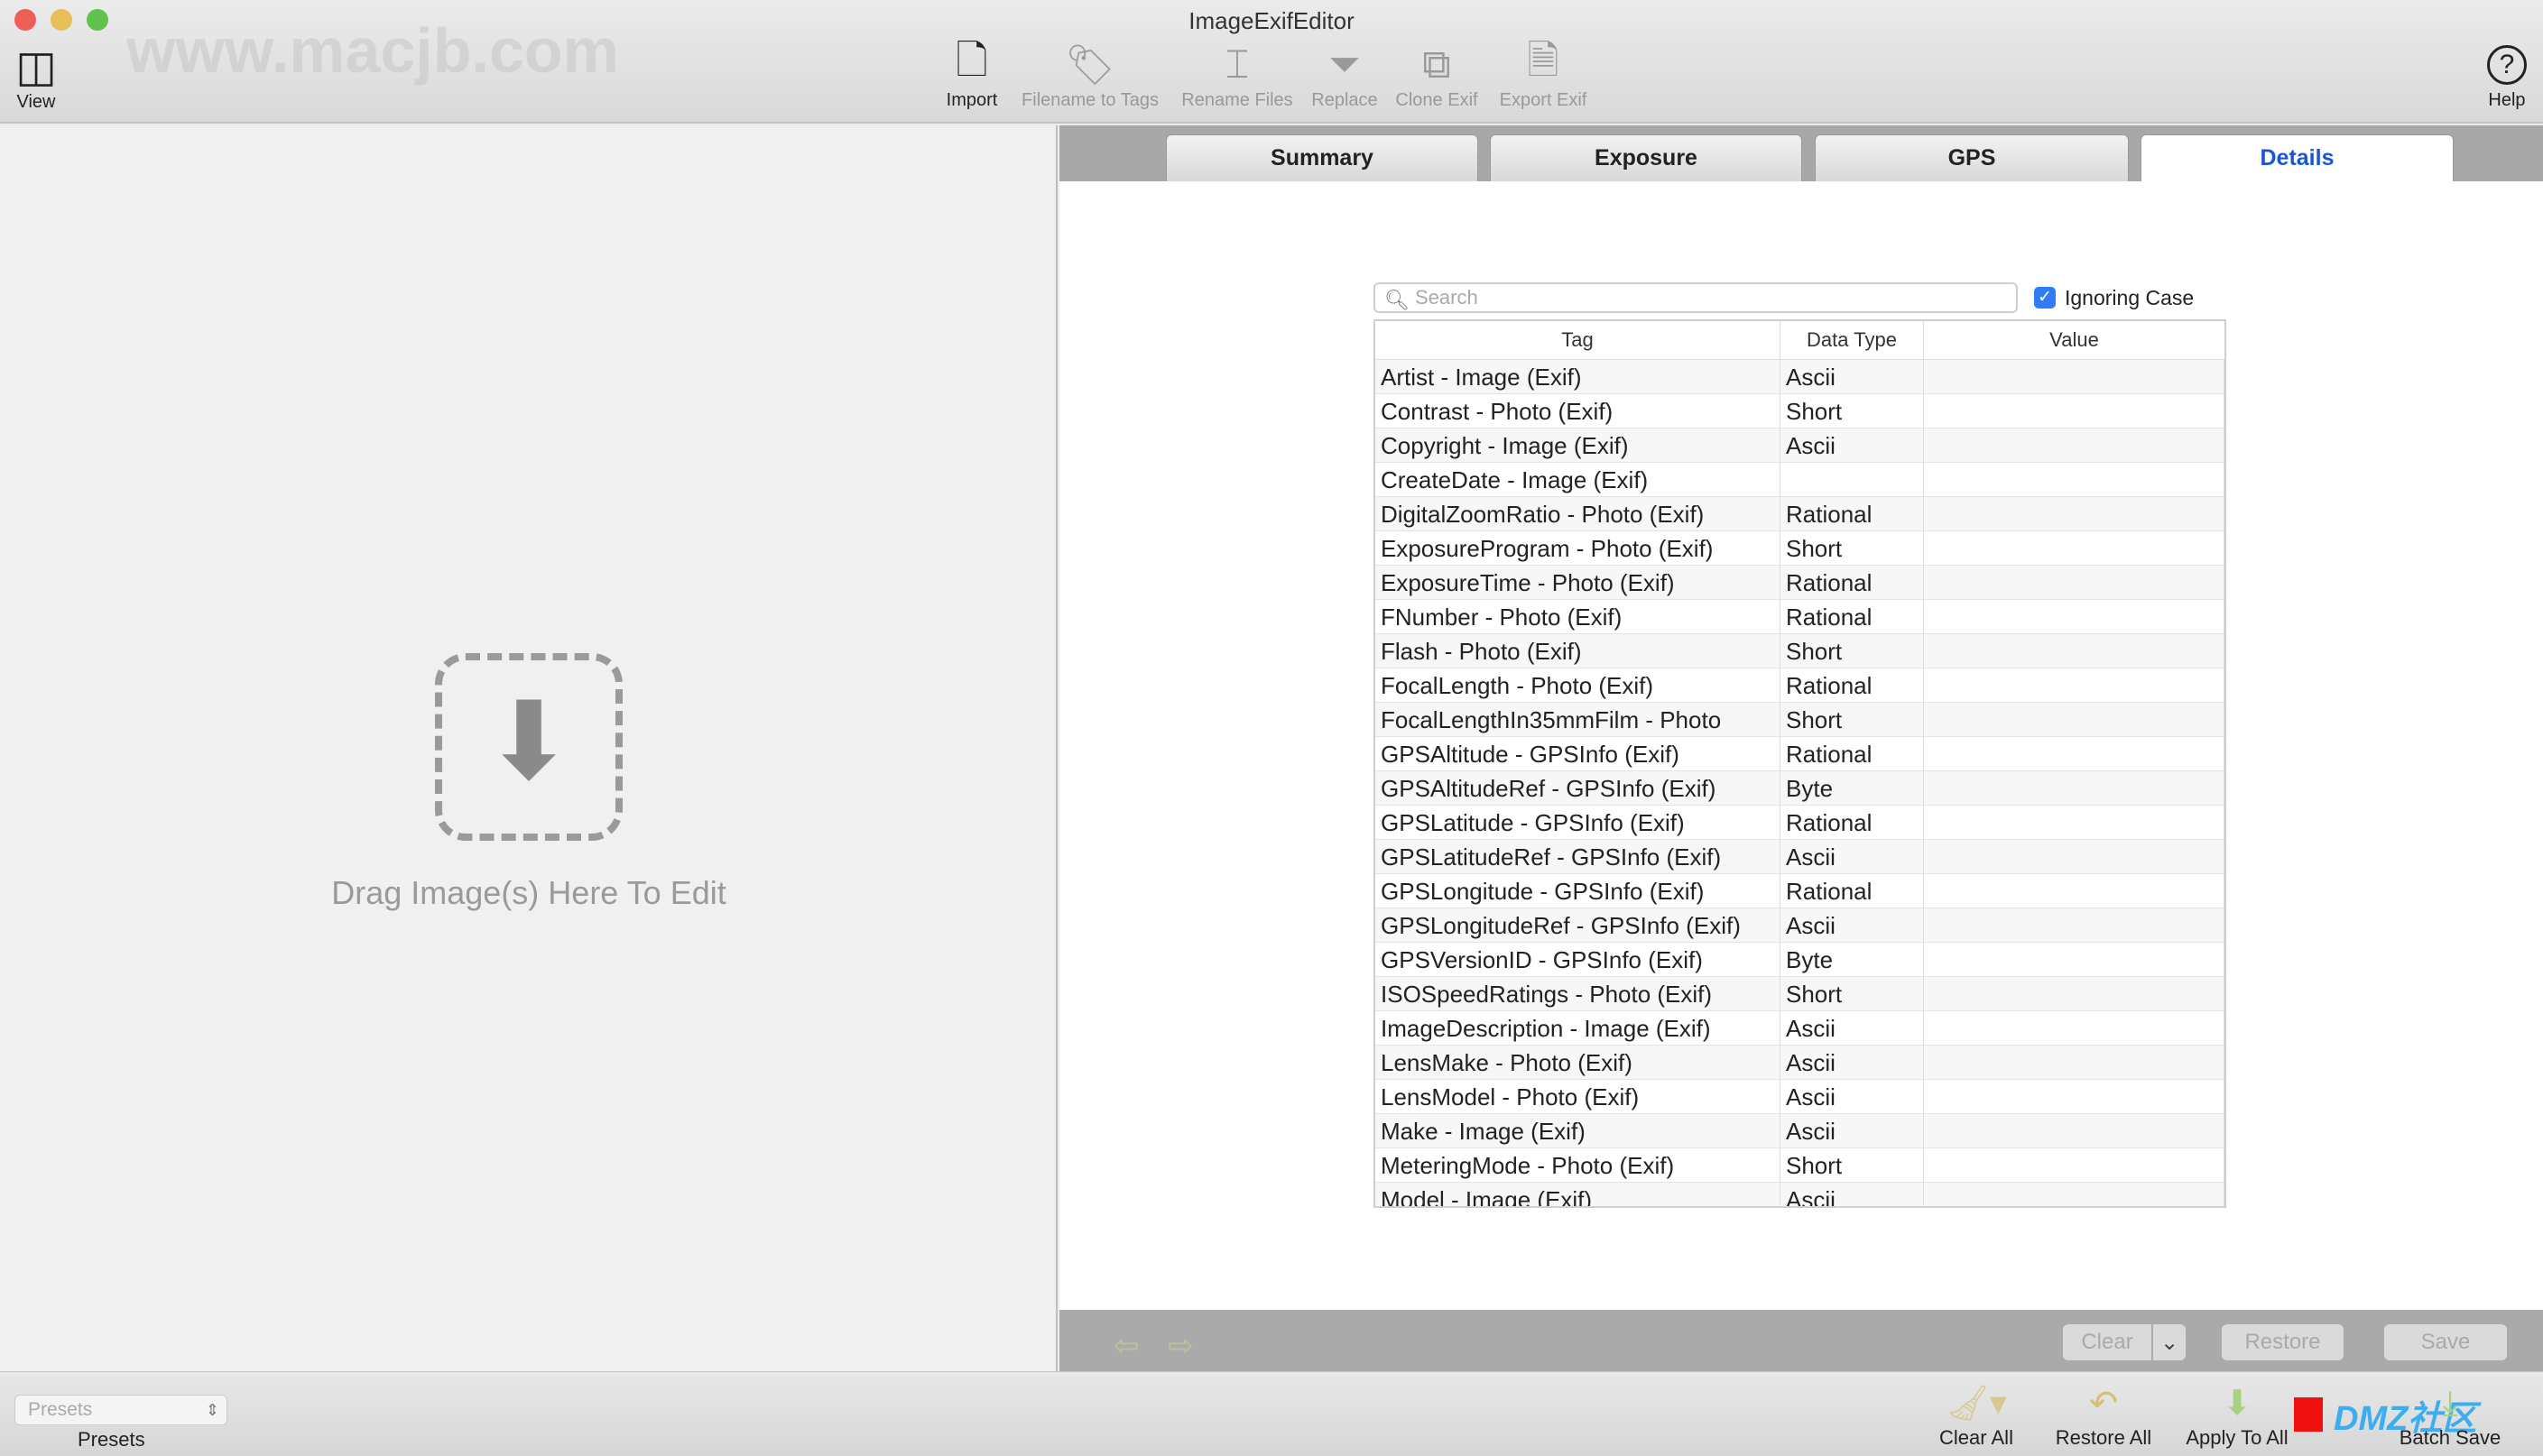 The width and height of the screenshot is (2543, 1456). I want to click on clear-dropdown-chevron-icon: ⌄, so click(2169, 1342).